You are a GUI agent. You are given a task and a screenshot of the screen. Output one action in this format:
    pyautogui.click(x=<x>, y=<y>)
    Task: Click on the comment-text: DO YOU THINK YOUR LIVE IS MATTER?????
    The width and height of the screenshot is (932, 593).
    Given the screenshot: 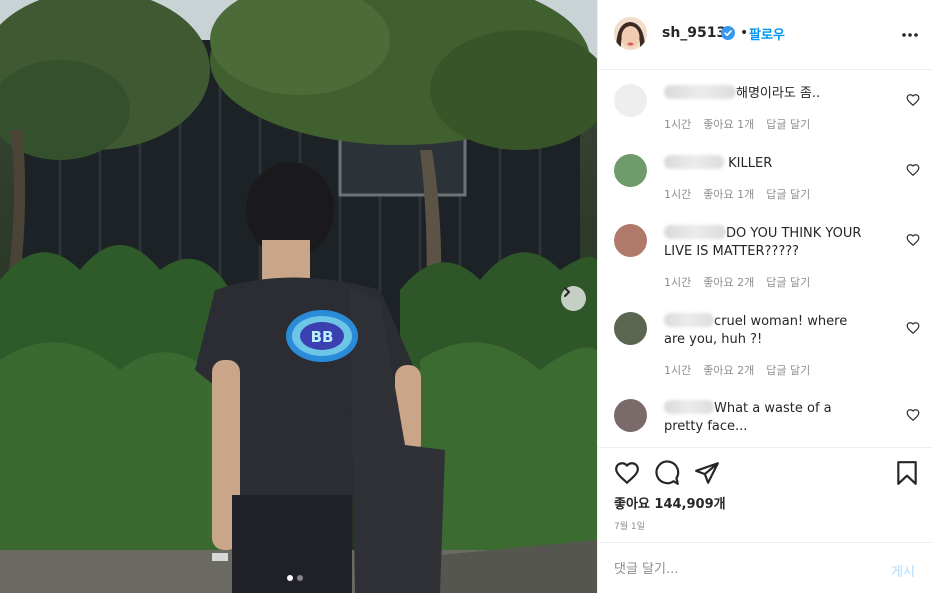 What is the action you would take?
    pyautogui.click(x=768, y=243)
    